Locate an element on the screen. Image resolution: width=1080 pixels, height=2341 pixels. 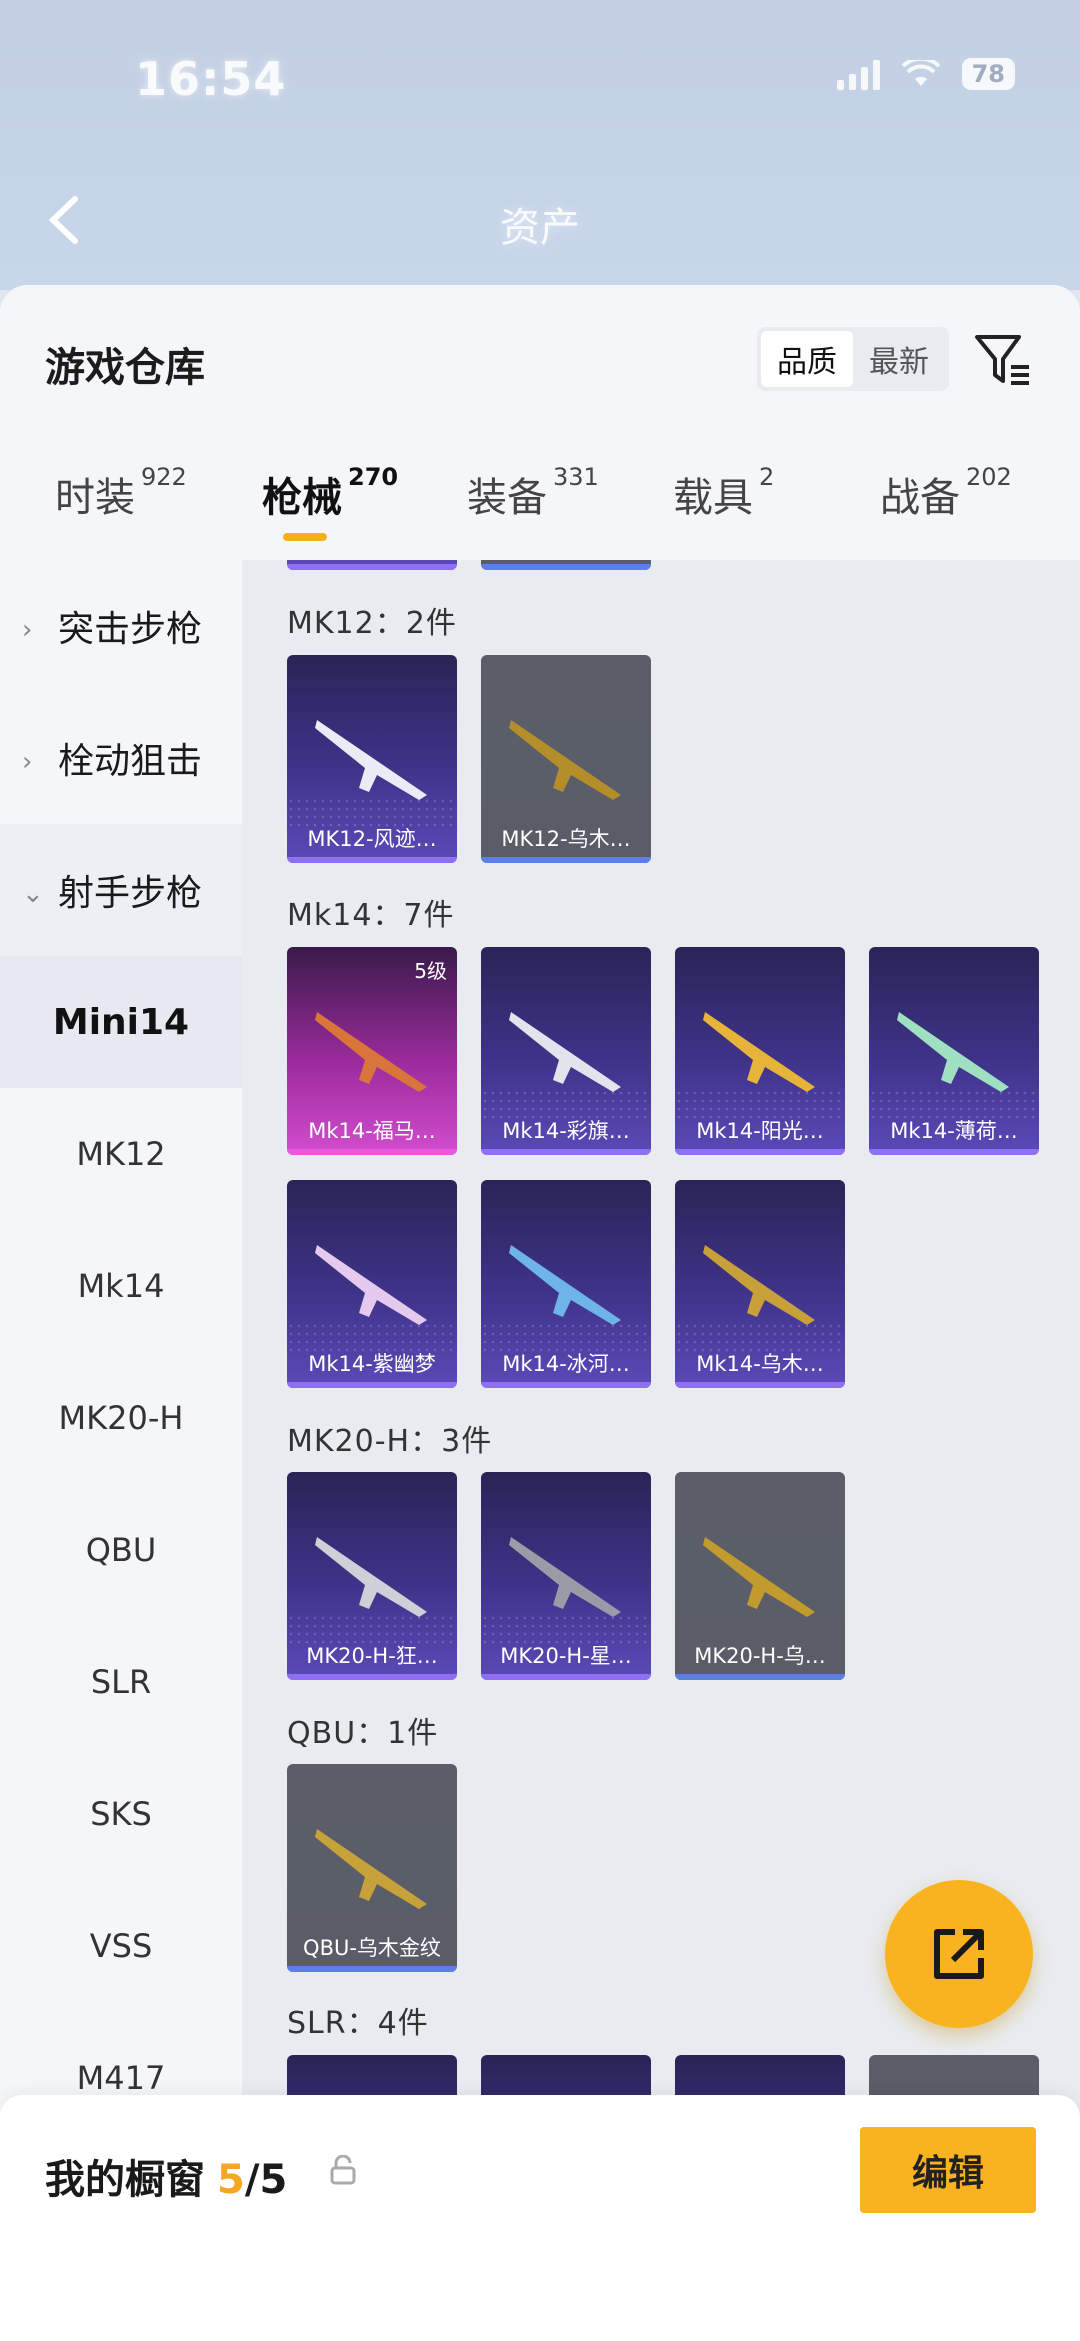
status-icons: 78 is located at coordinates (925, 74).